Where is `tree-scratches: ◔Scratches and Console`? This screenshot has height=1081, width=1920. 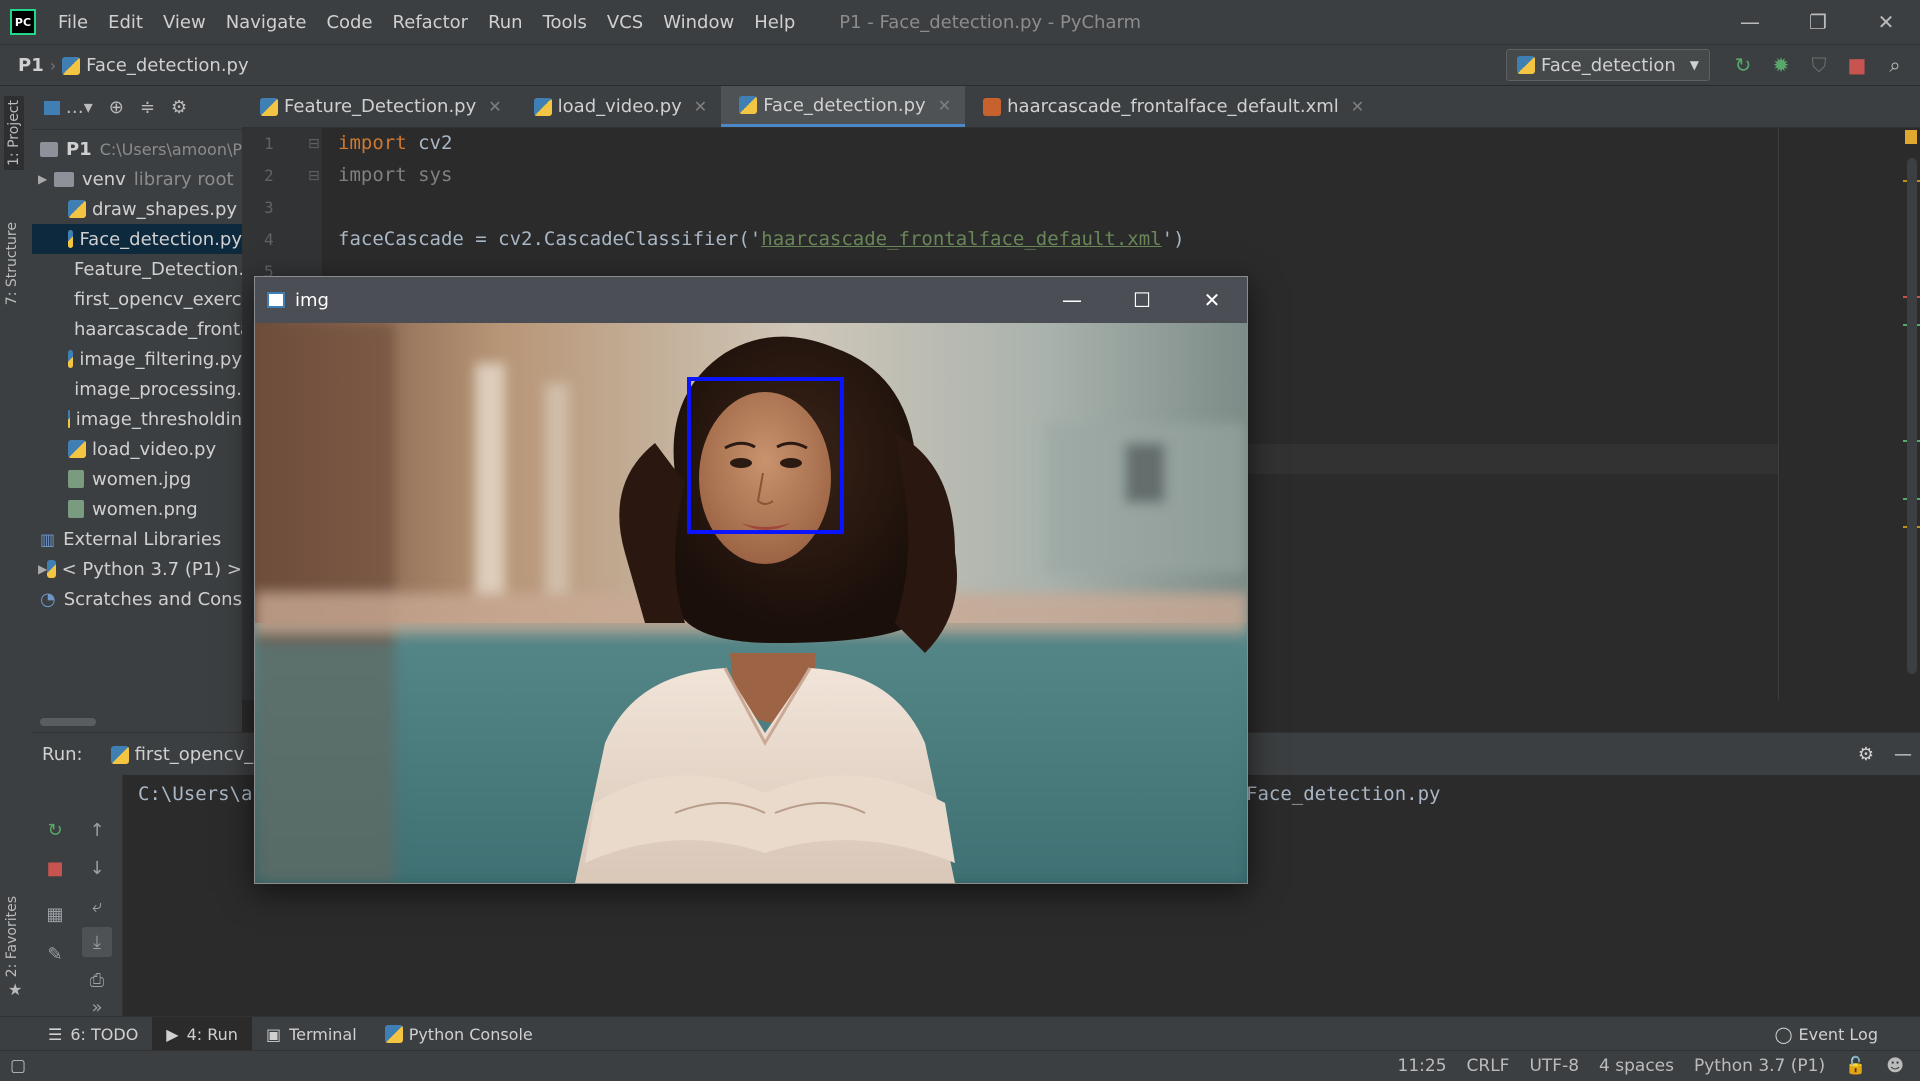 tree-scratches: ◔Scratches and Console is located at coordinates (137, 599).